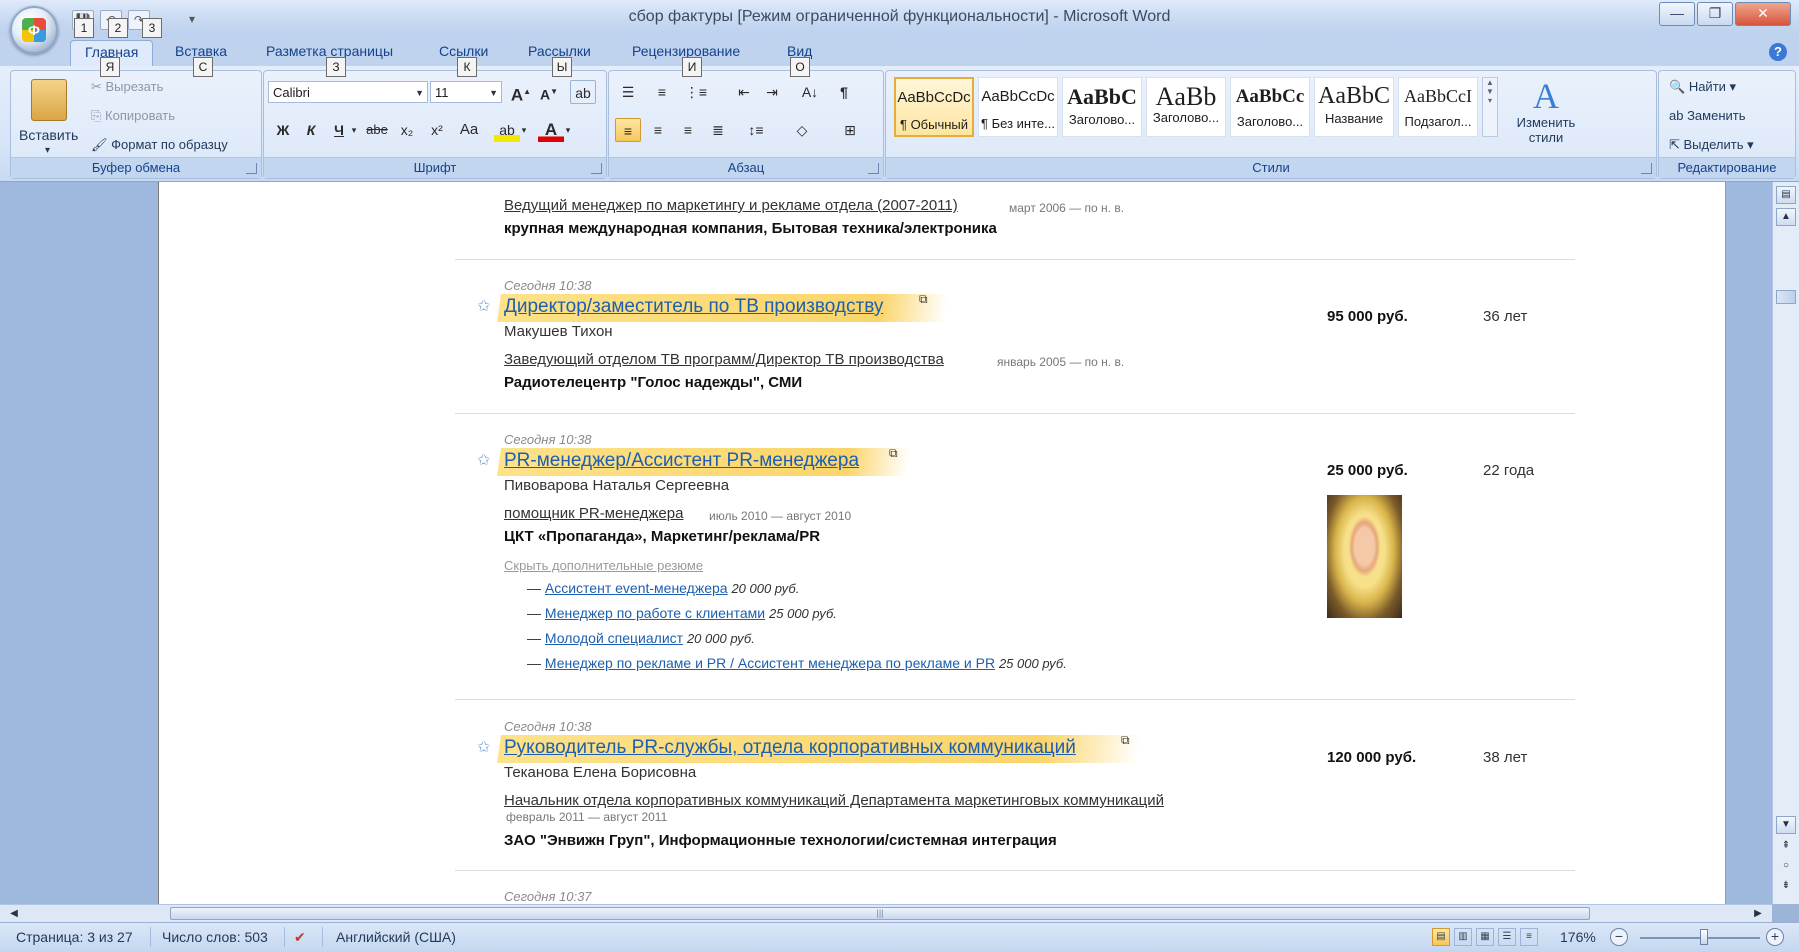 This screenshot has height=952, width=1799. I want to click on previous-page-icon: ⇞, so click(1786, 847).